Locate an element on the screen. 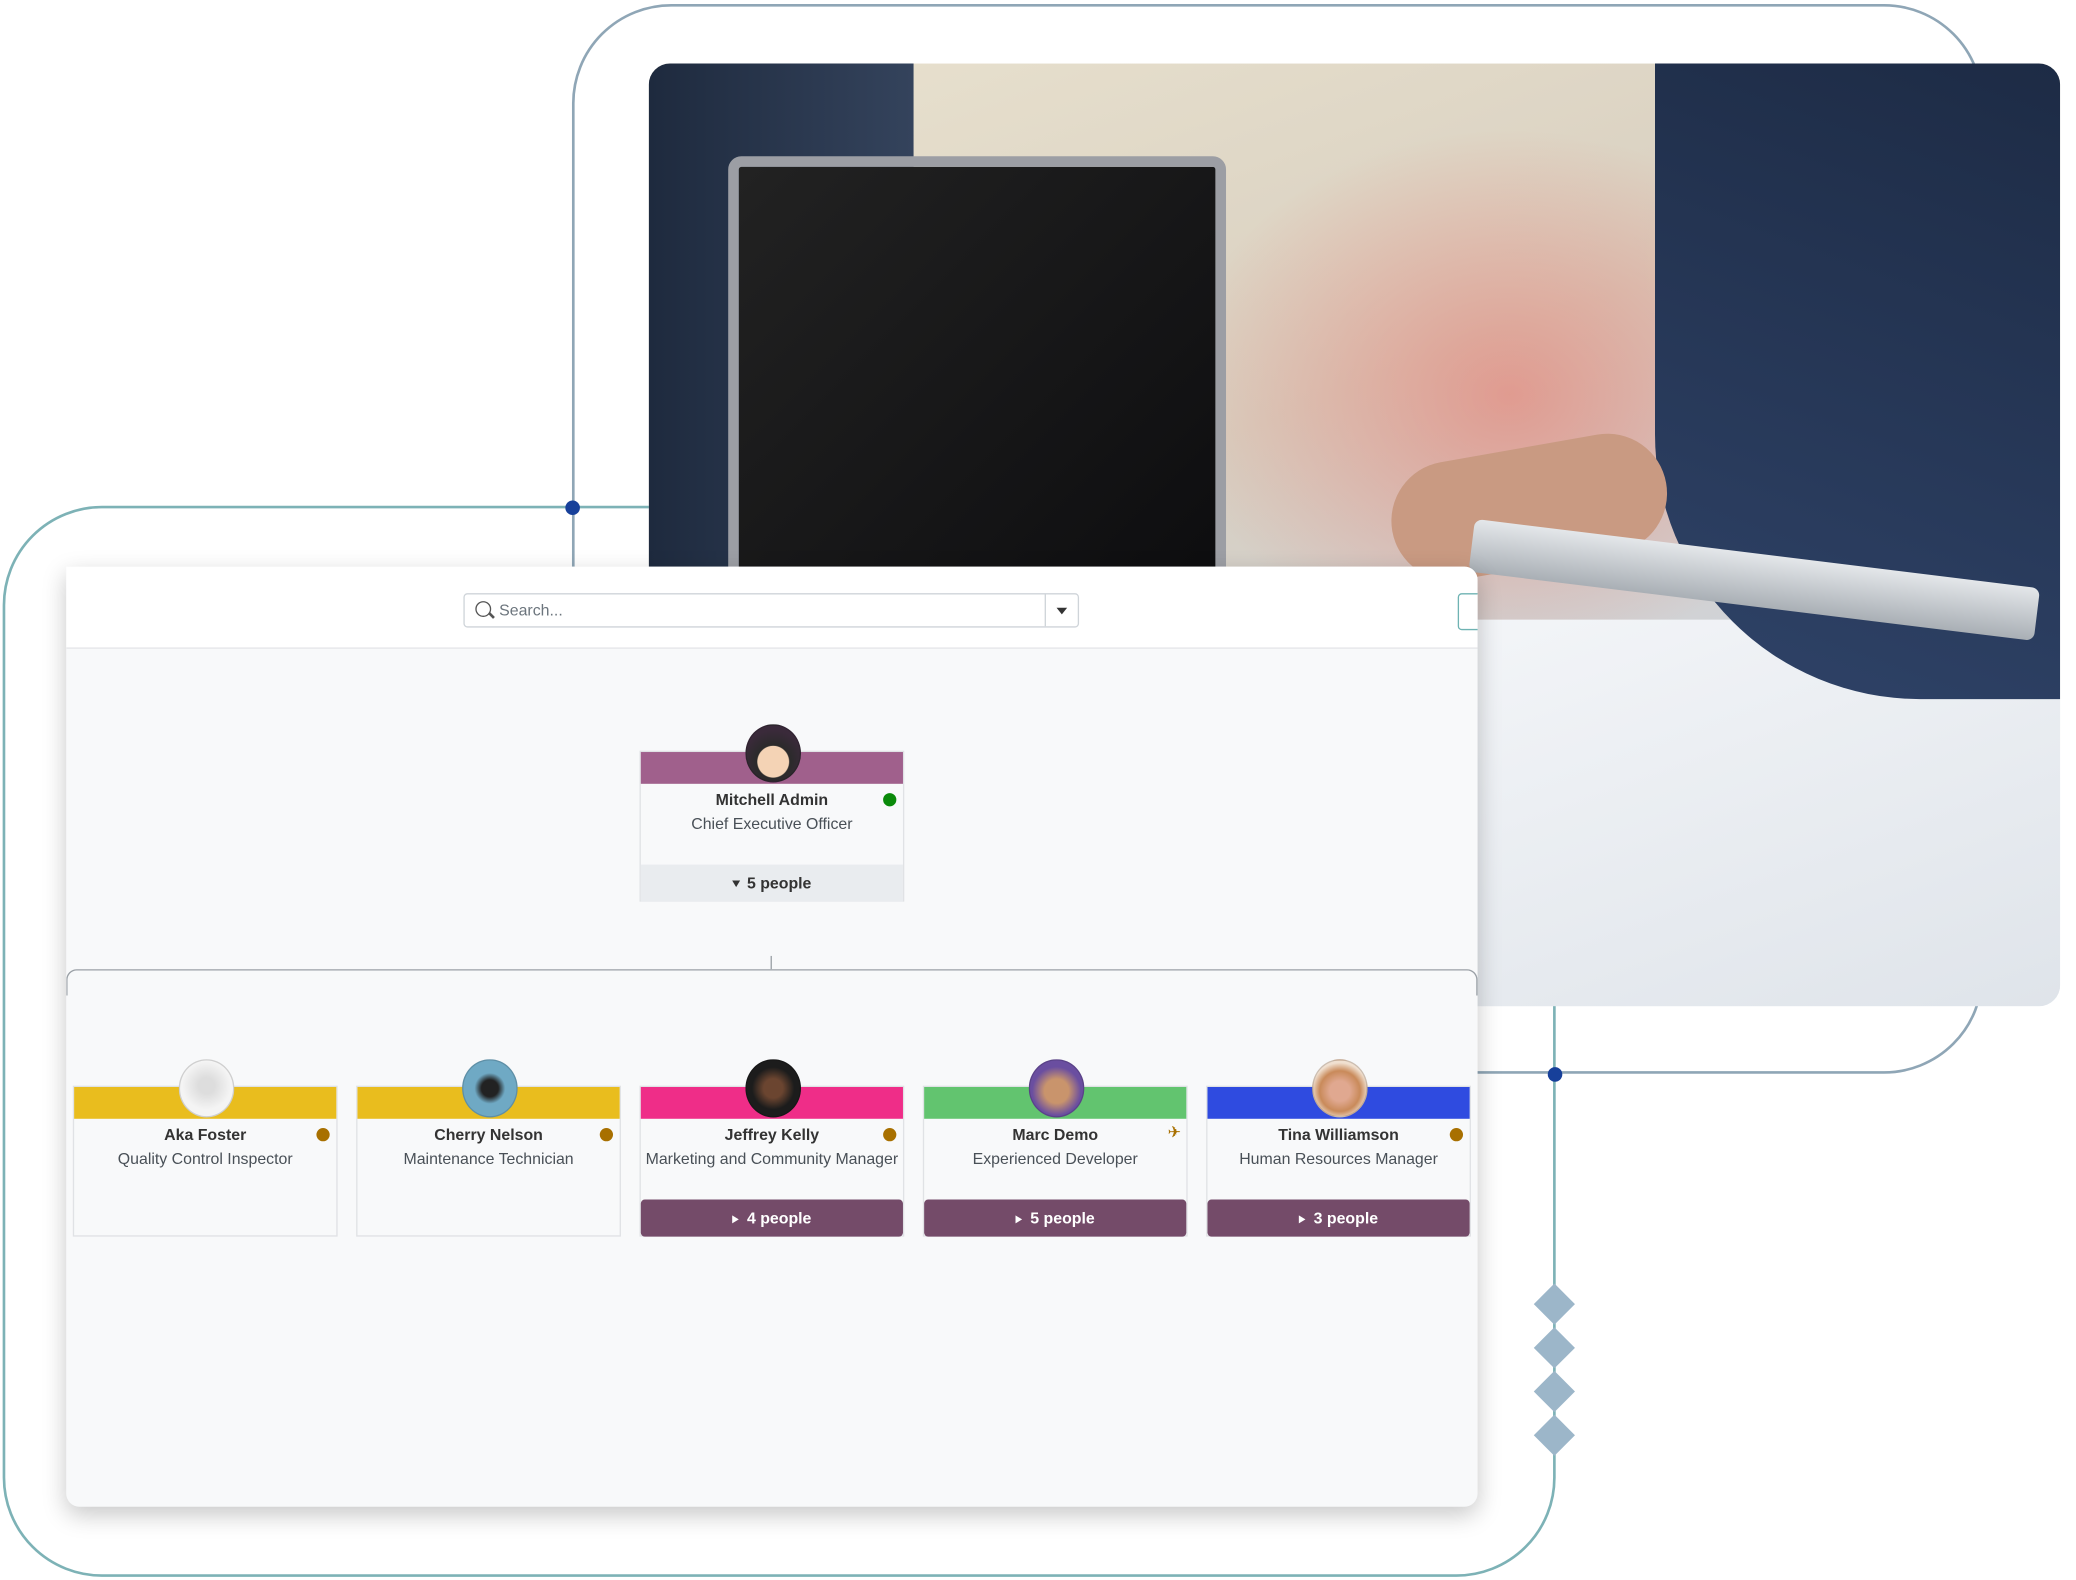 This screenshot has height=1580, width=2076. photo-laptop is located at coordinates (977, 379).